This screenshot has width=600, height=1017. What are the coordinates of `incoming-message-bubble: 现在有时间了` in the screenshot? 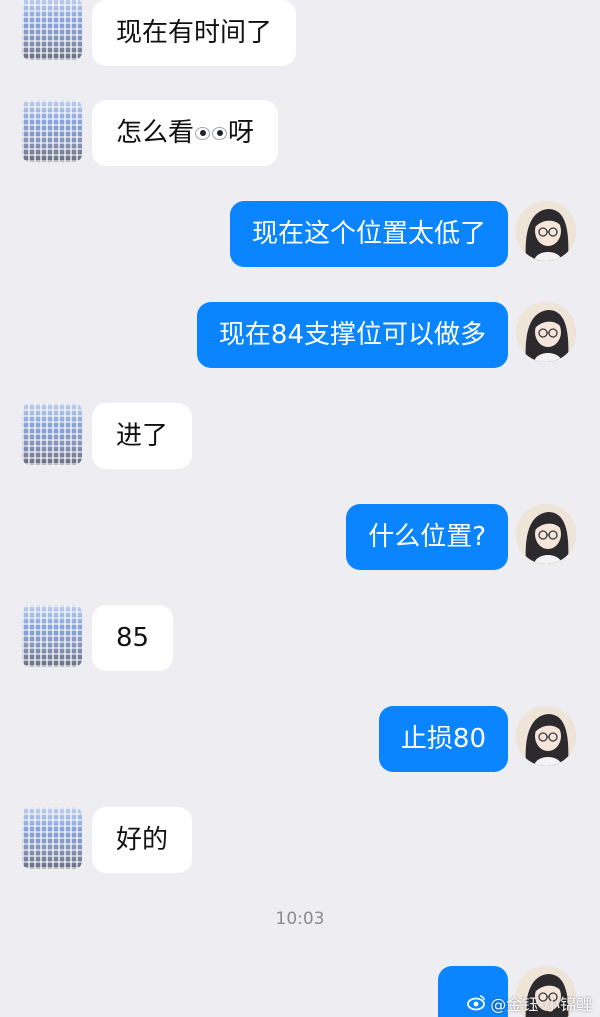 It's located at (194, 33).